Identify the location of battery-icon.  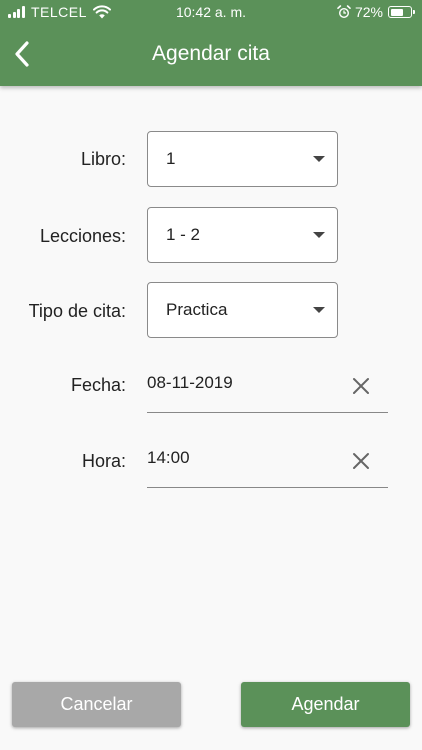
(401, 12).